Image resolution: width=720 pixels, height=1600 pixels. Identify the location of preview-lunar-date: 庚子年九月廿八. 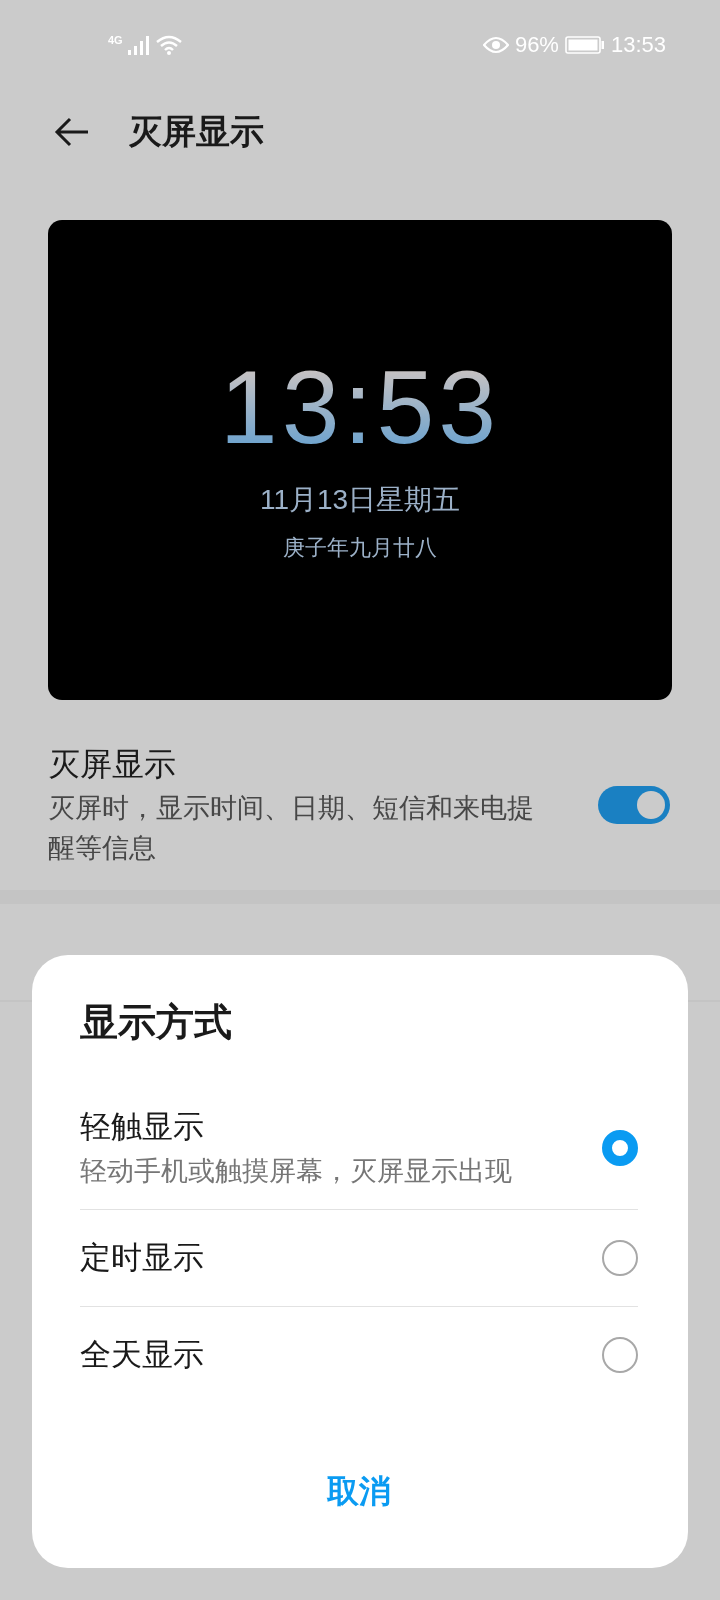
(360, 548).